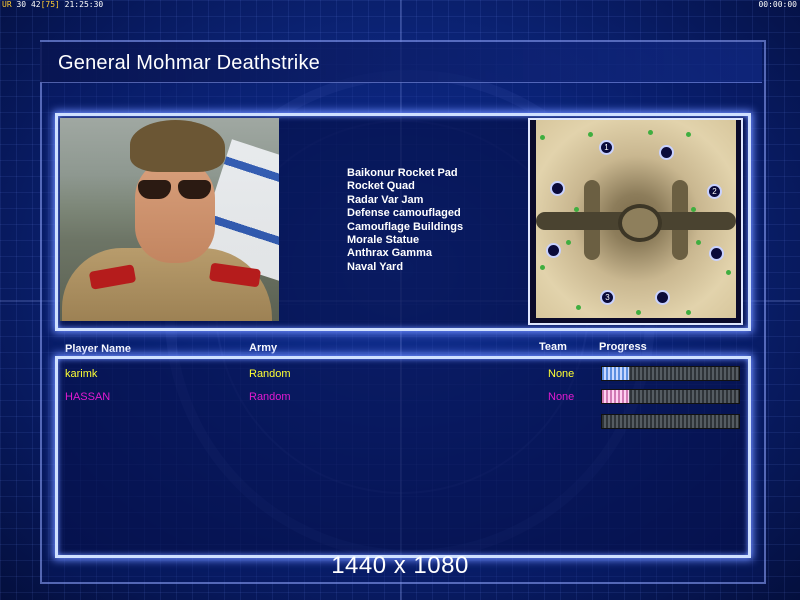 This screenshot has height=600, width=800. Describe the element at coordinates (7, 4) in the screenshot. I see `status-label: UR` at that location.